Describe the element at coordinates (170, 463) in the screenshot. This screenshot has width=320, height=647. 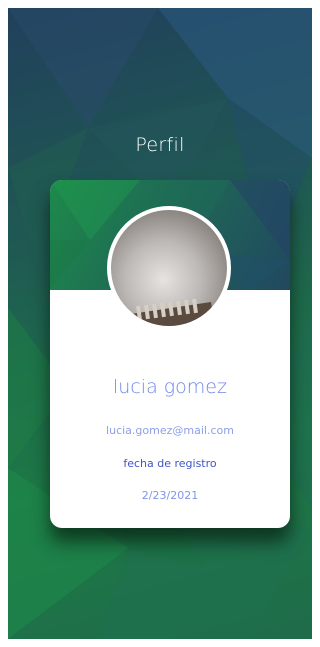
I see `registration-label: fecha de registro` at that location.